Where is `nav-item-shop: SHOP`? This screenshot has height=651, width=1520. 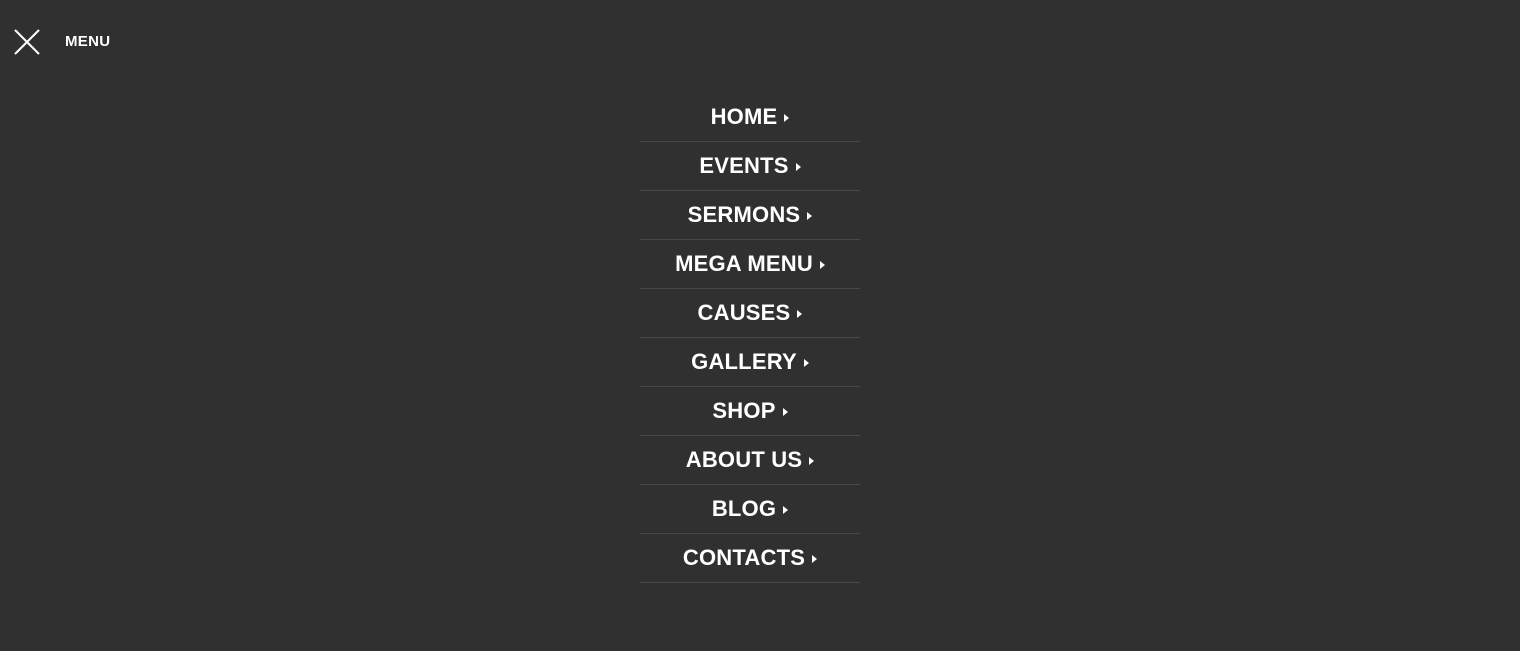 nav-item-shop: SHOP is located at coordinates (750, 411).